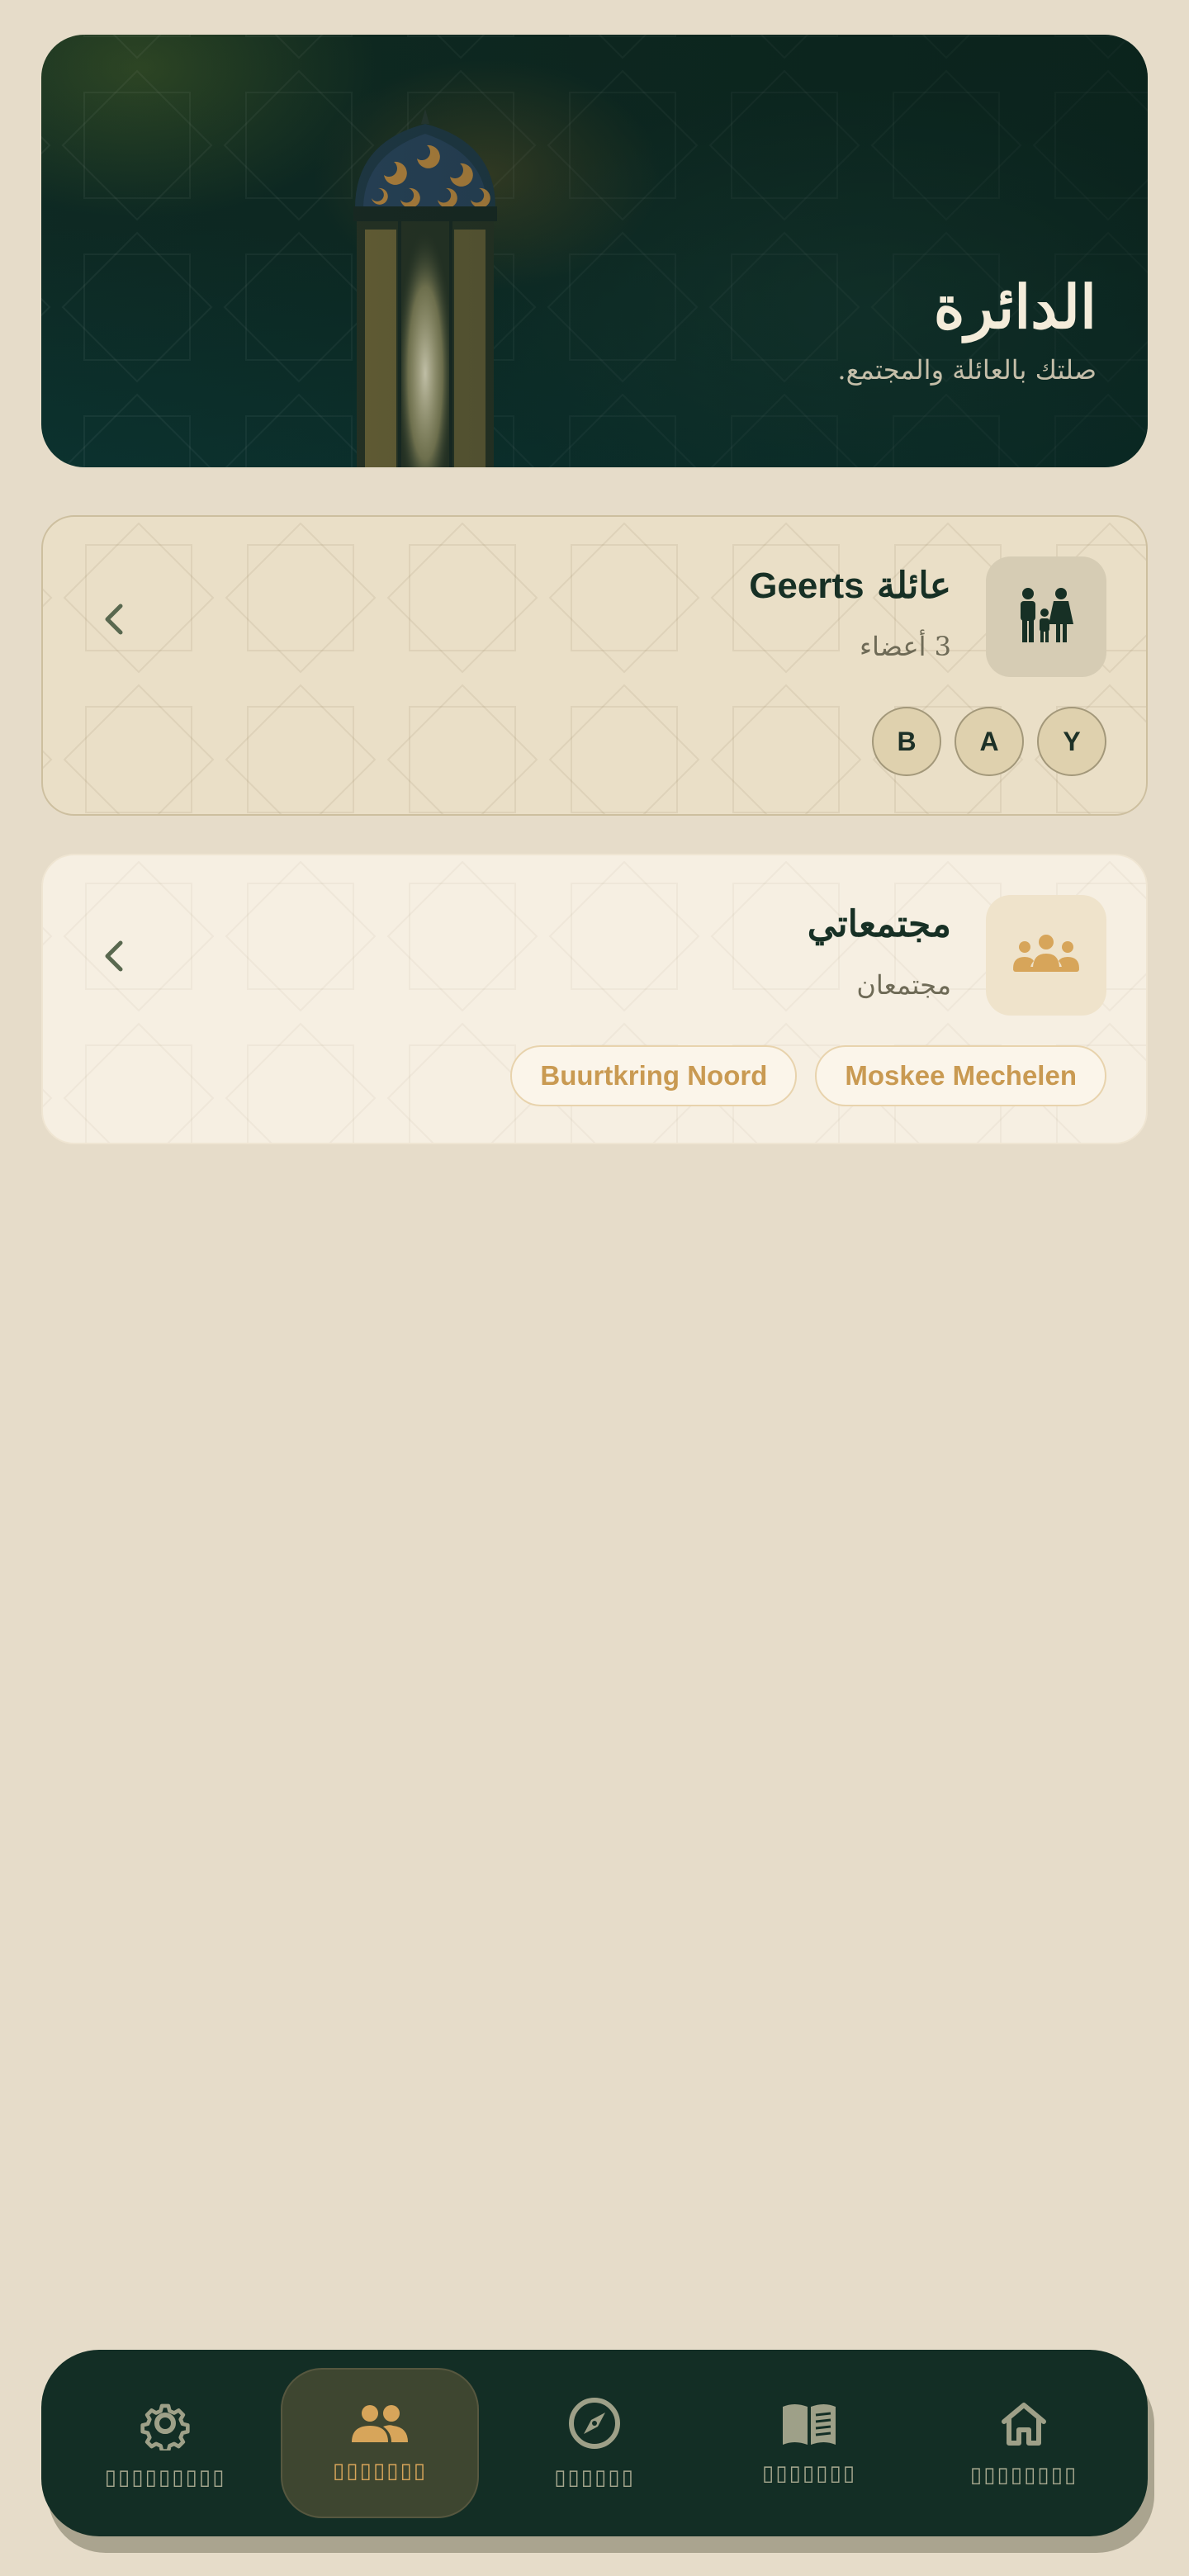 This screenshot has height=2576, width=1189. I want to click on family-icon, so click(1046, 616).